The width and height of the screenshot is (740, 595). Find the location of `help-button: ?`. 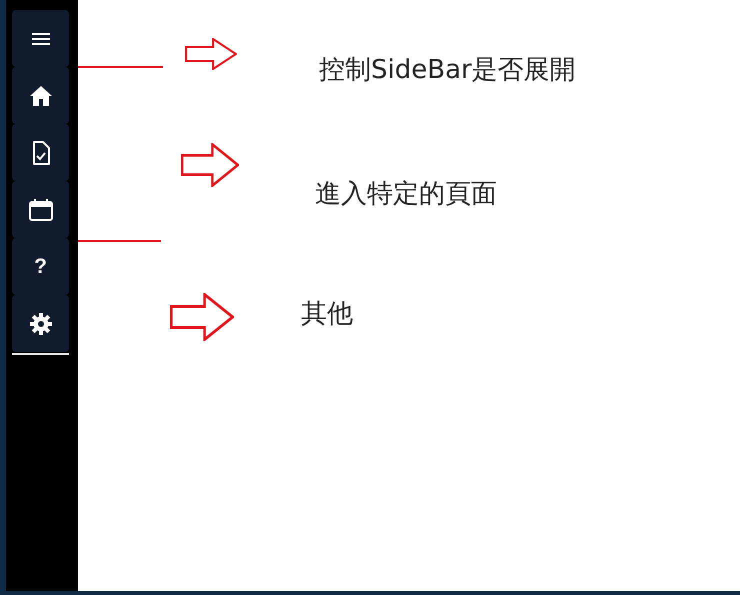

help-button: ? is located at coordinates (40, 266).